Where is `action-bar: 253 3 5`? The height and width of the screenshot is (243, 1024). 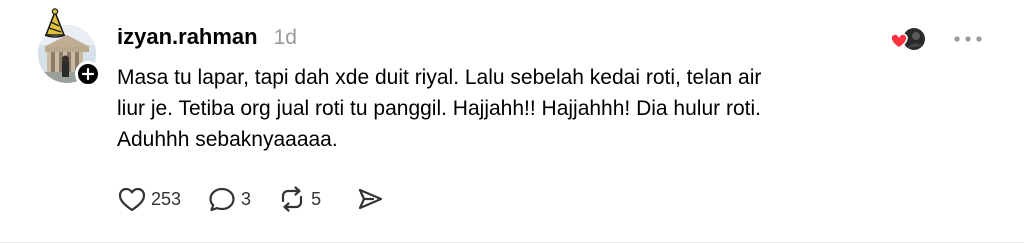
action-bar: 253 3 5 is located at coordinates (251, 199).